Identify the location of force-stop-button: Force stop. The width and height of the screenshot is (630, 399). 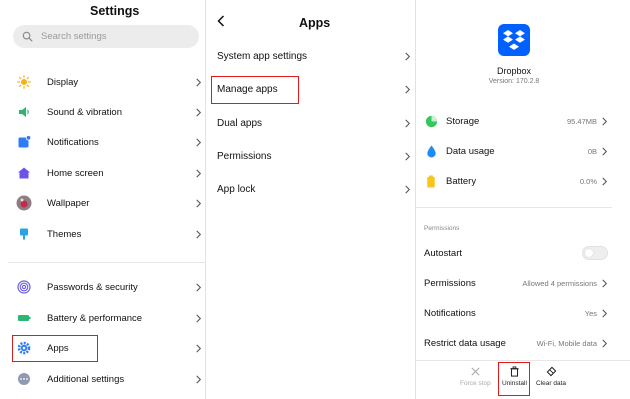
(475, 376).